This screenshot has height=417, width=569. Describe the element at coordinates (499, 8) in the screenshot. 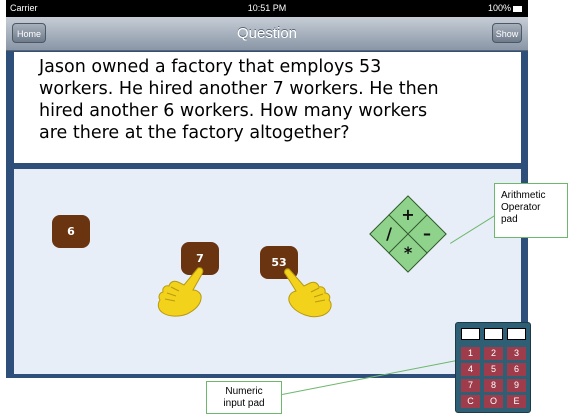

I see `battery-percent: 100%` at that location.